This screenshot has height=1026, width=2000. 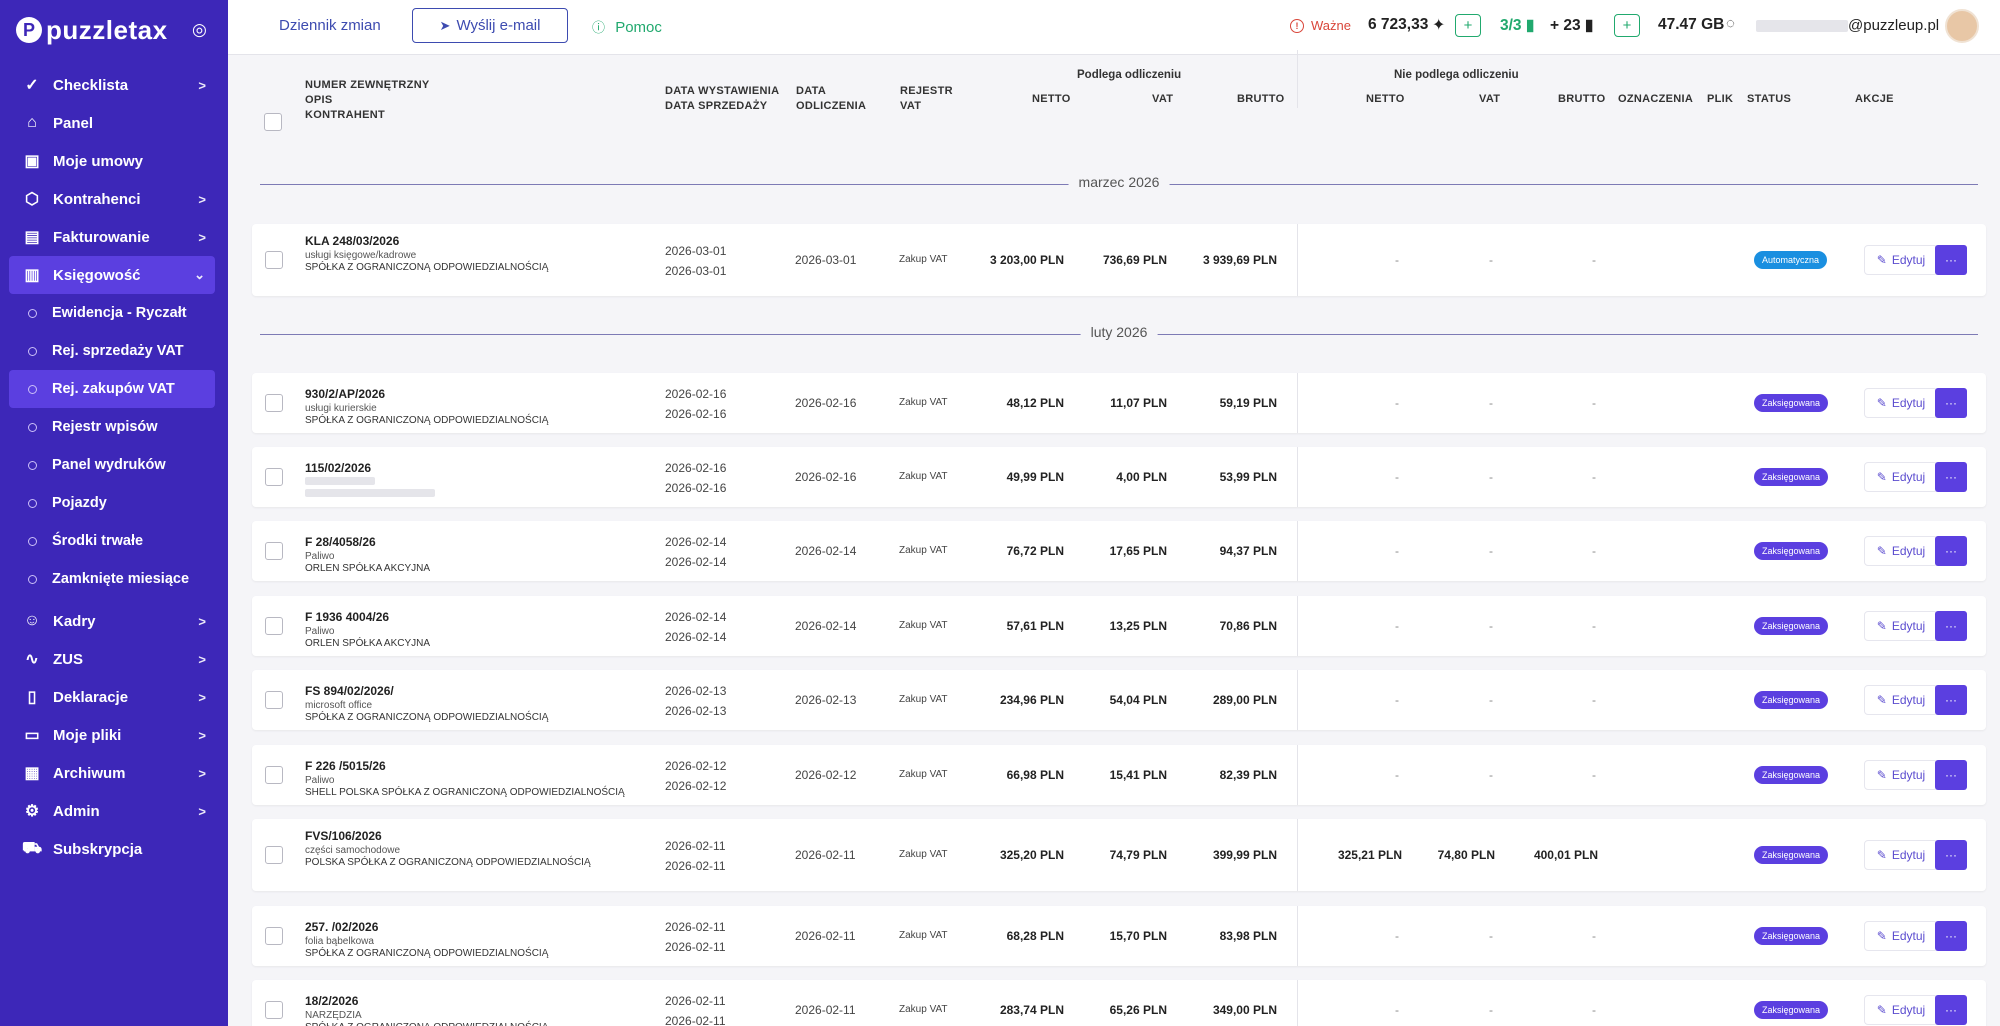 I want to click on sidebar-item-moje-umowy: ▣ Moje umowy, so click(x=114, y=161).